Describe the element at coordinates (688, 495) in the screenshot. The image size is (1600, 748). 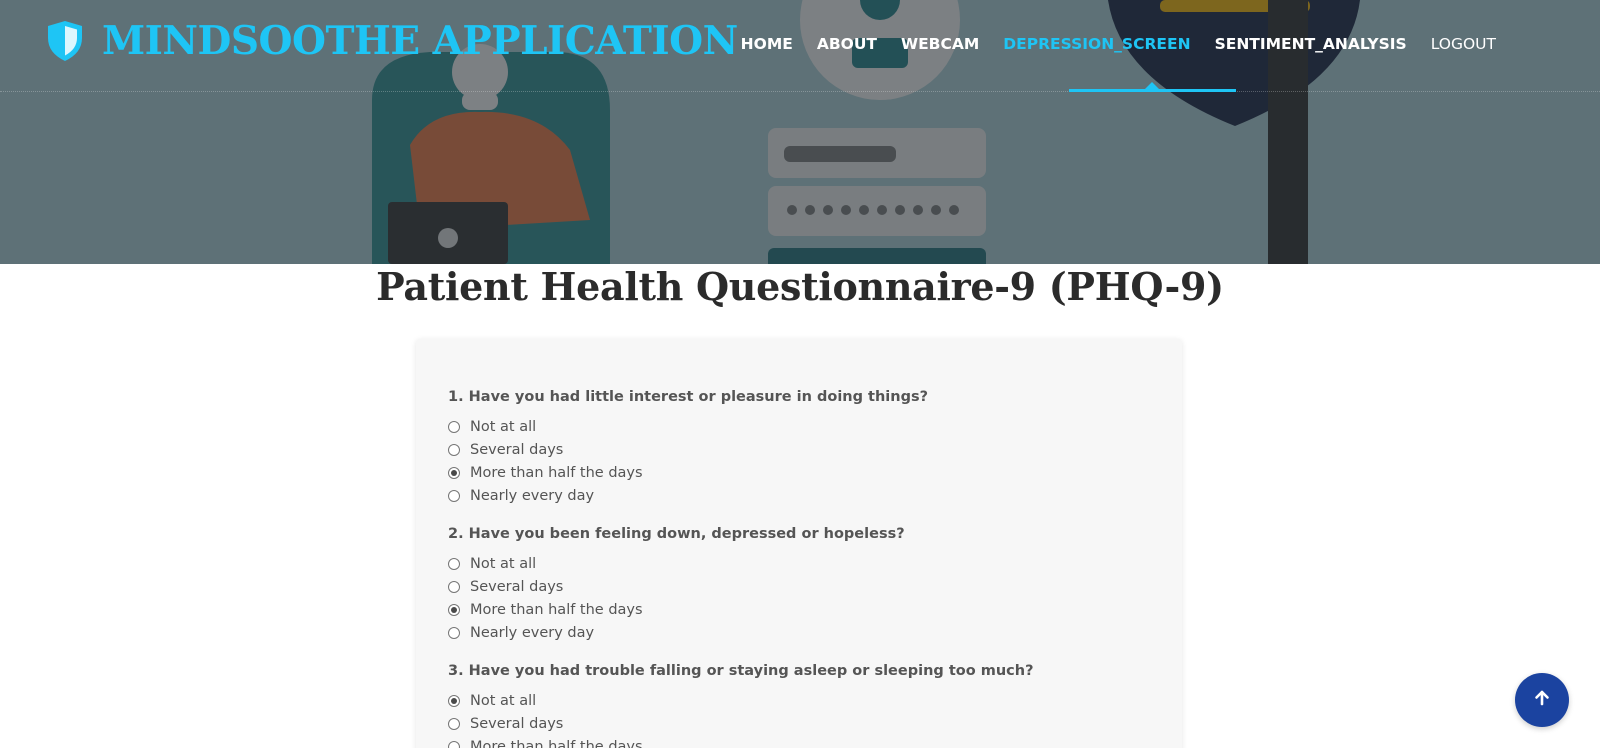
I see `q1-option-nearly-every-day: Nearly every day` at that location.